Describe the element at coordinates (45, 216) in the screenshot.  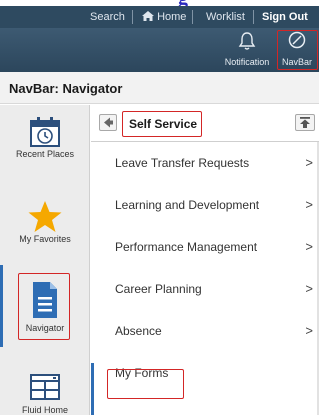
I see `star-icon` at that location.